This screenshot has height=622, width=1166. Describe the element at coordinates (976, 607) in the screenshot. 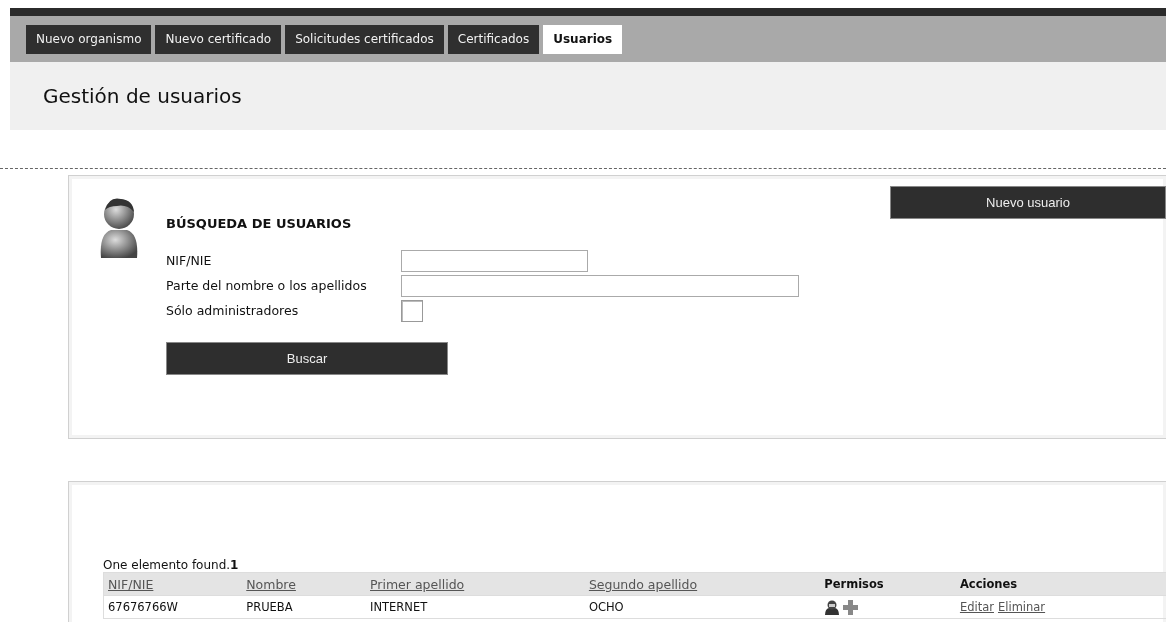

I see `action-link: Editar` at that location.